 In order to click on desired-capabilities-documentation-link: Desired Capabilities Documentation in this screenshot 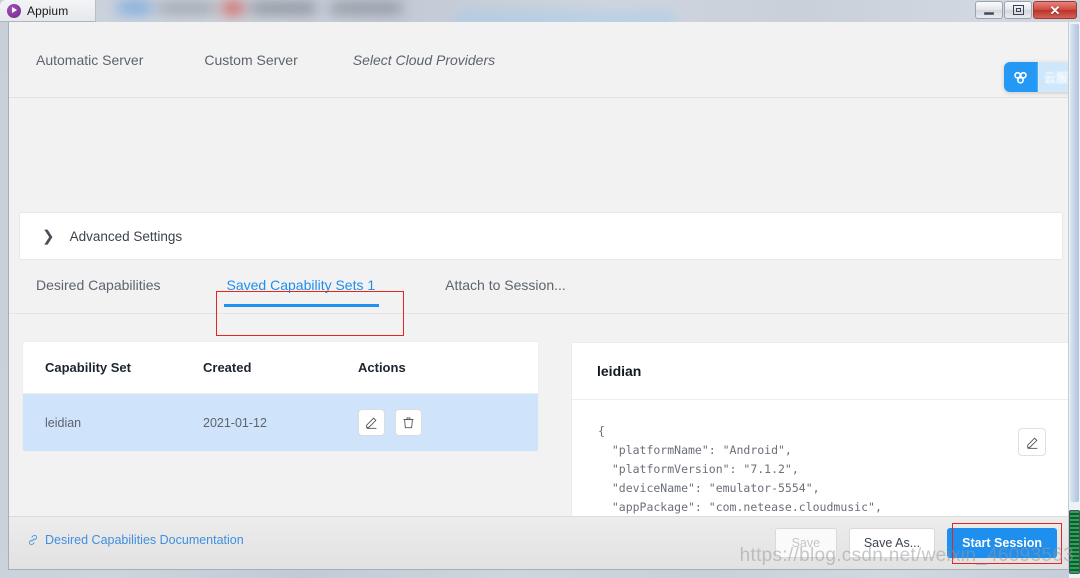, I will do `click(135, 540)`.